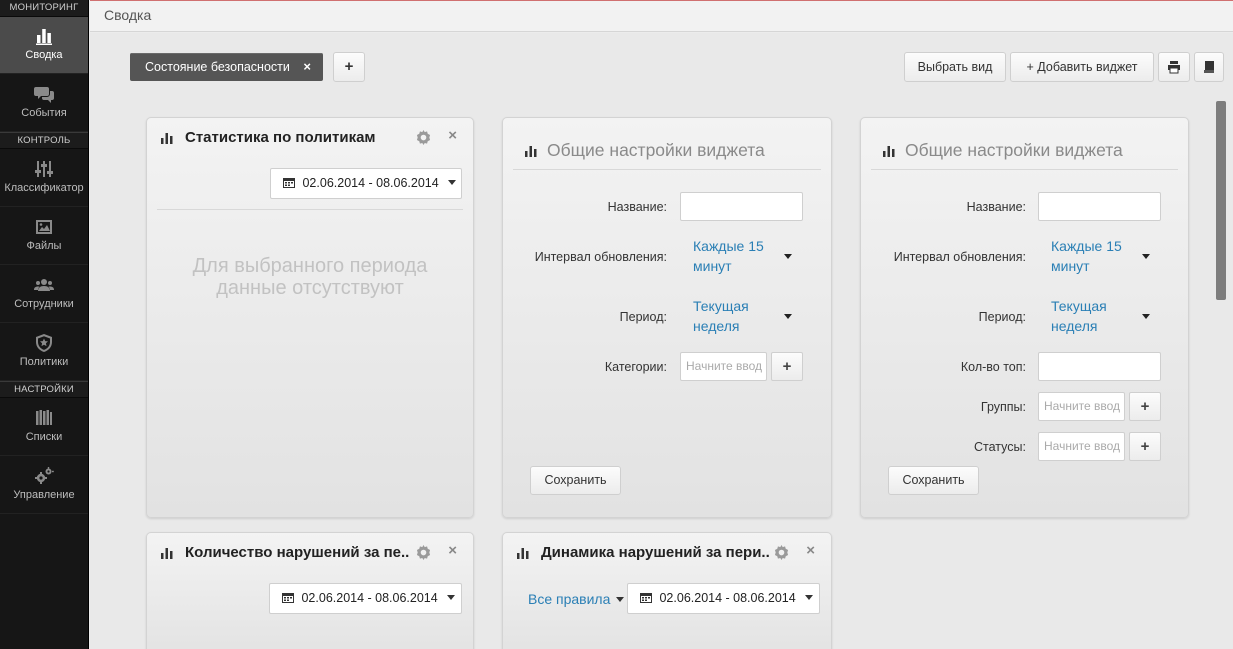  I want to click on users-icon, so click(44, 285).